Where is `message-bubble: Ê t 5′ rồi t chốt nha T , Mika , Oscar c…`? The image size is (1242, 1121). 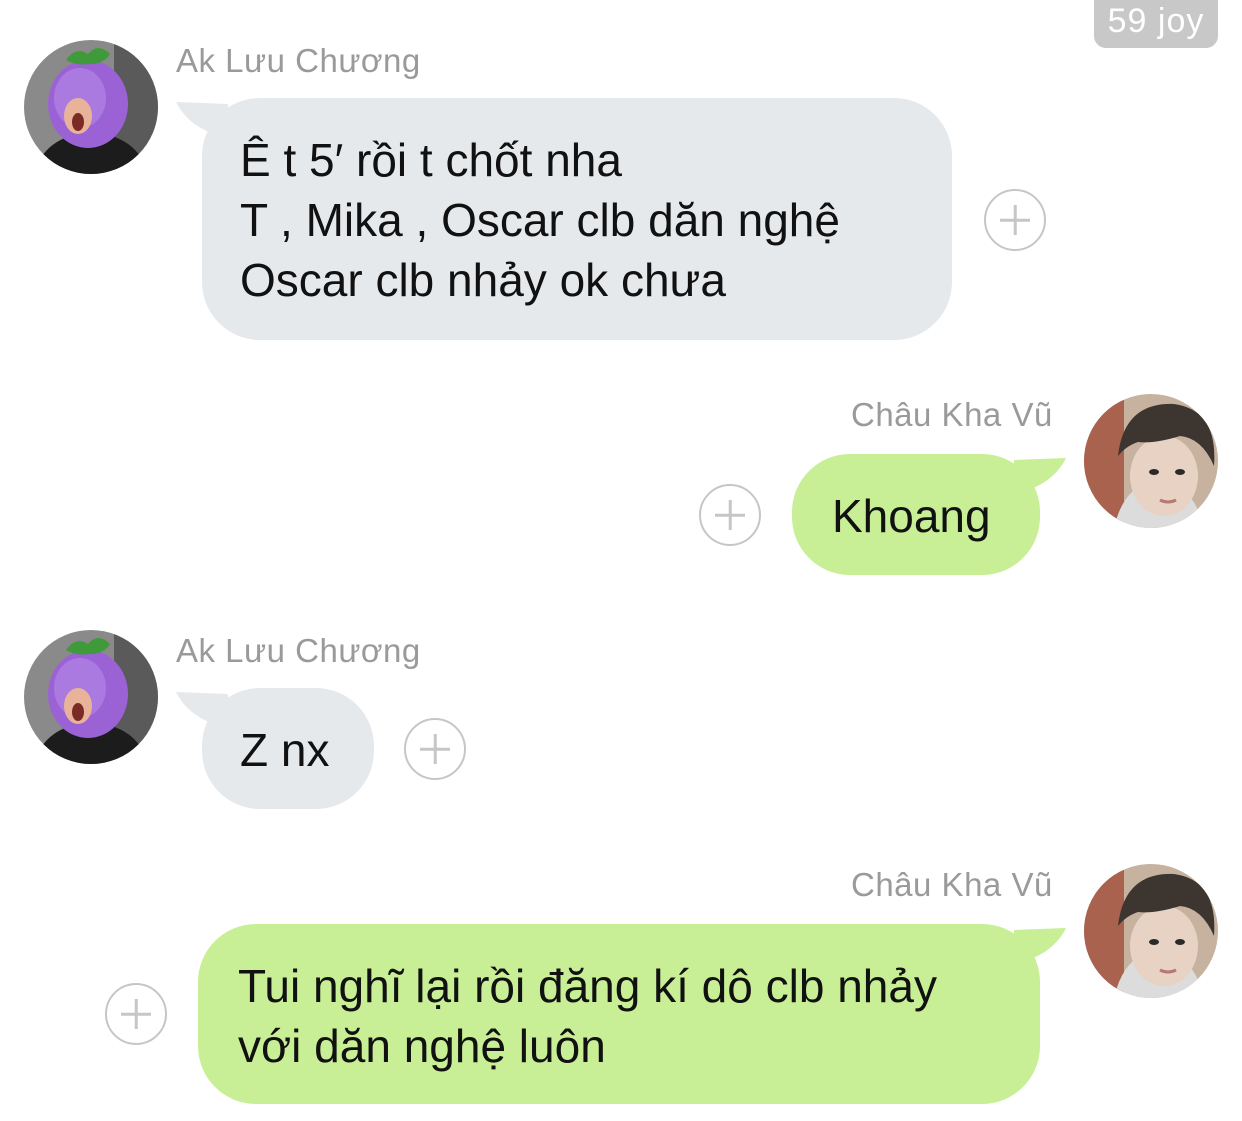 message-bubble: Ê t 5′ rồi t chốt nha T , Mika , Oscar c… is located at coordinates (577, 219).